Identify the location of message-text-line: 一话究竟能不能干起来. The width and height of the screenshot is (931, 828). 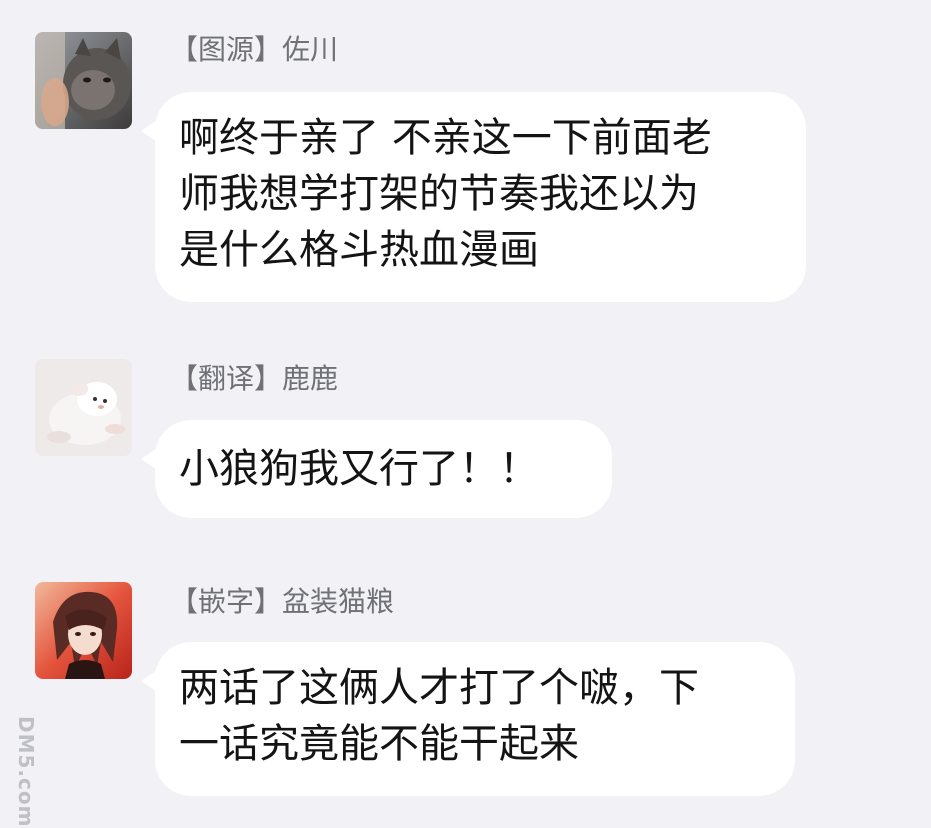
(379, 744).